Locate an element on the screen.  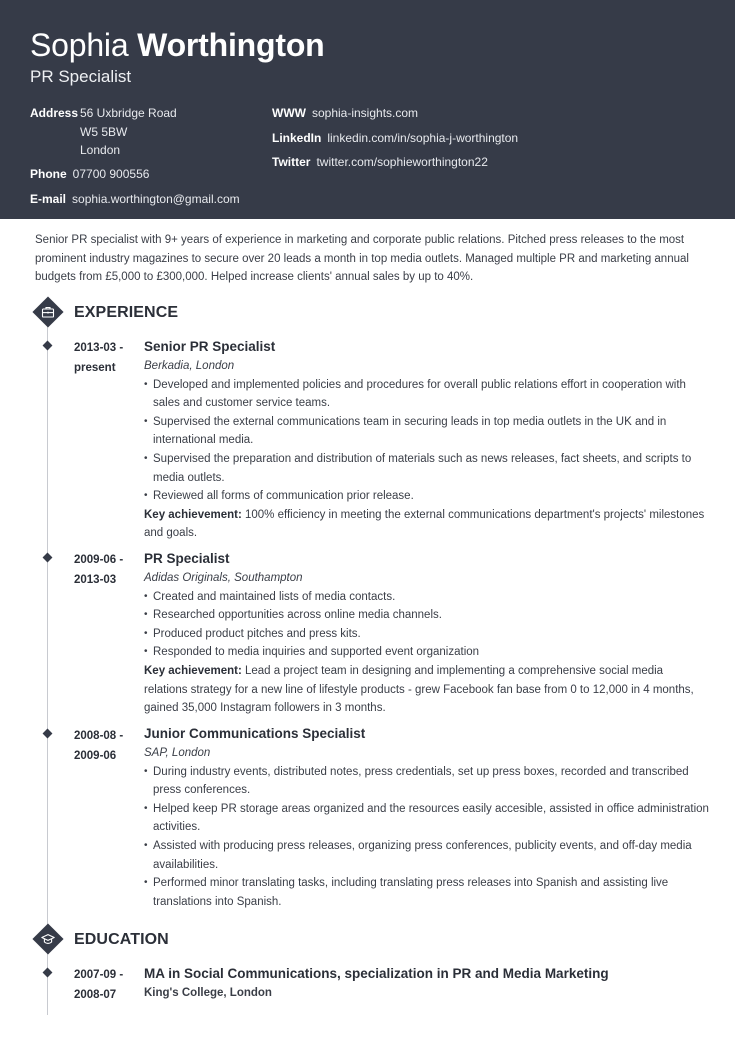
entry-dates: 2009-06 - 2013-03 is located at coordinates (106, 570).